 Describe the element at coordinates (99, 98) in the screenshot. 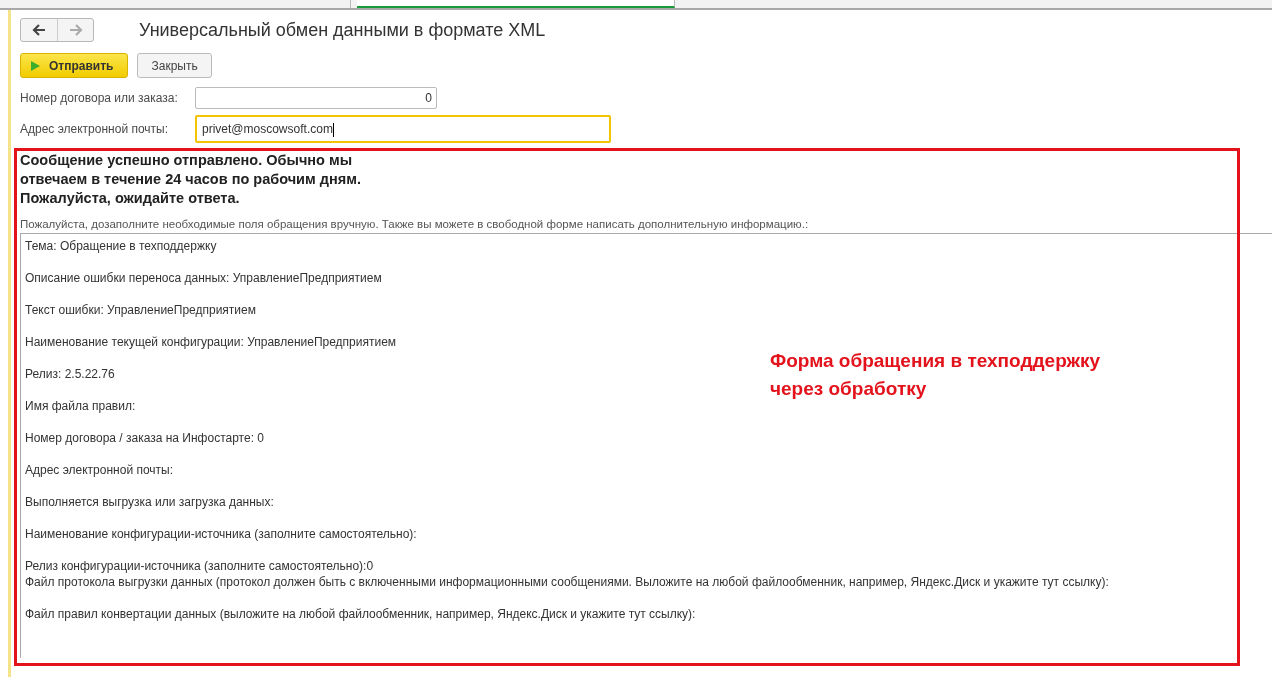

I see `field-label: Номер договора или заказа:` at that location.